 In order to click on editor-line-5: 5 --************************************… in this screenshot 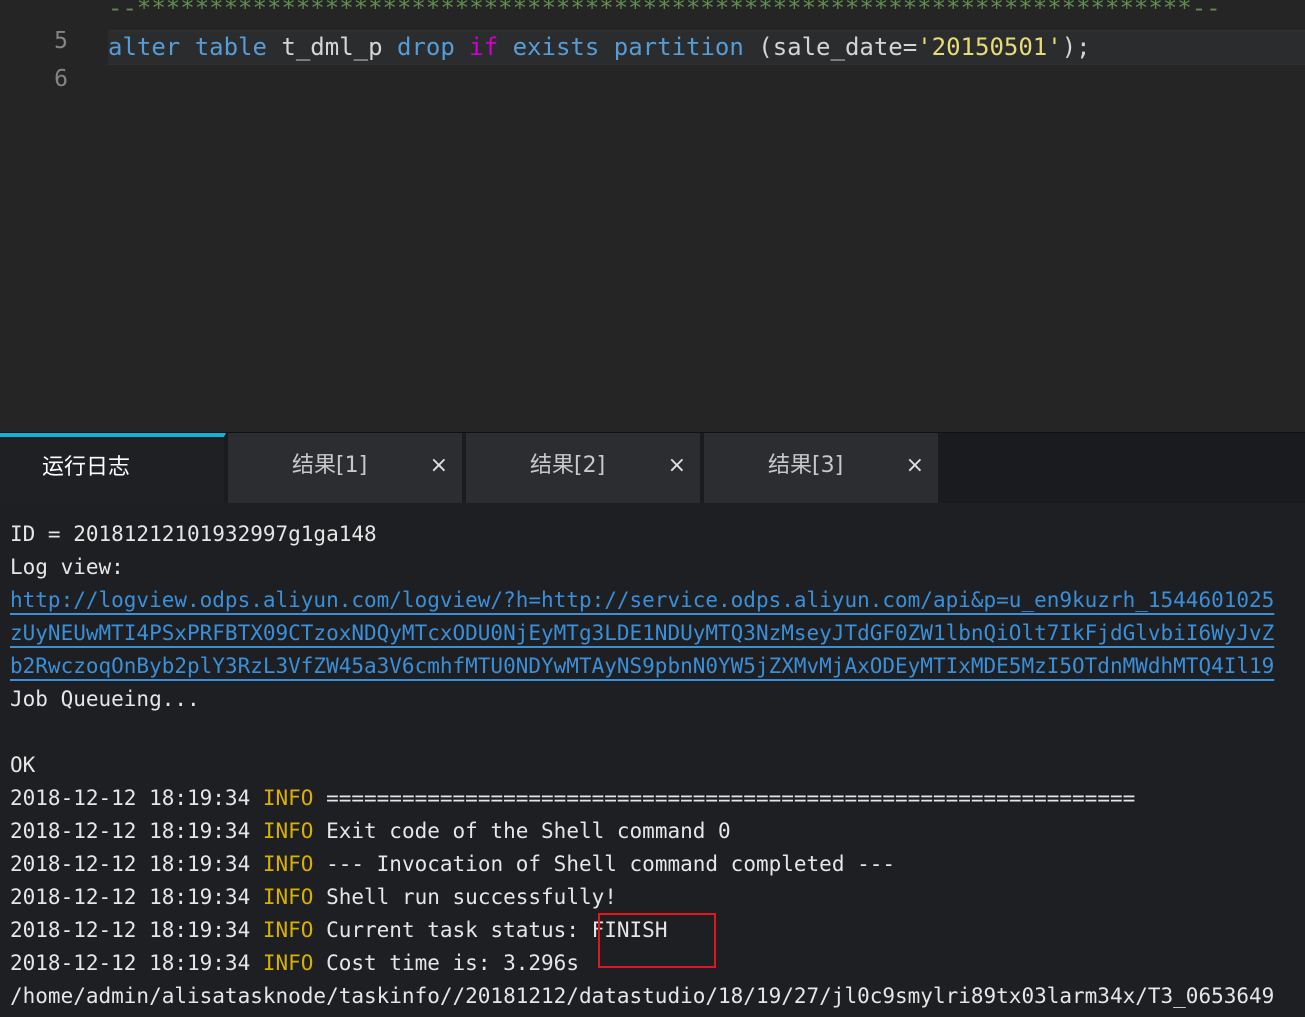, I will do `click(652, 27)`.